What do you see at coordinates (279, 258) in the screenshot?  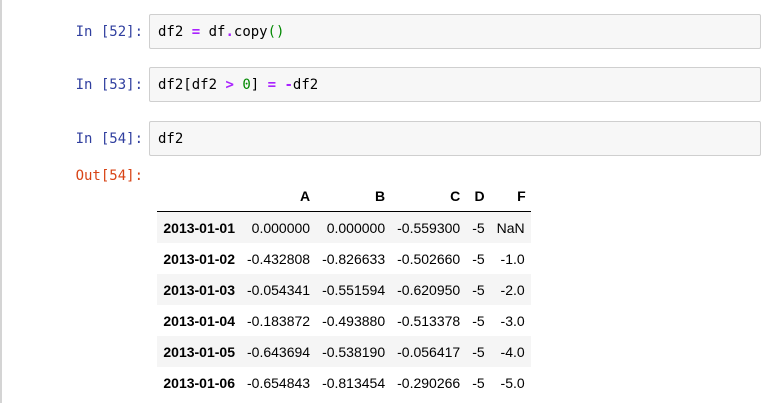 I see `table-cell: -0.432808` at bounding box center [279, 258].